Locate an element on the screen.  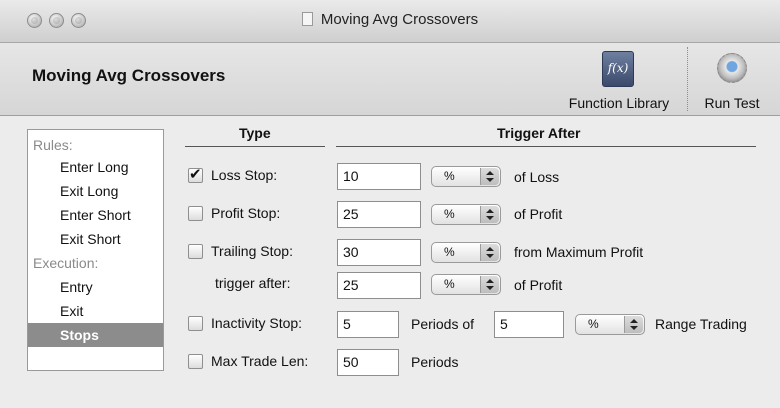
profit-stop-suffix: of Profit is located at coordinates (538, 214).